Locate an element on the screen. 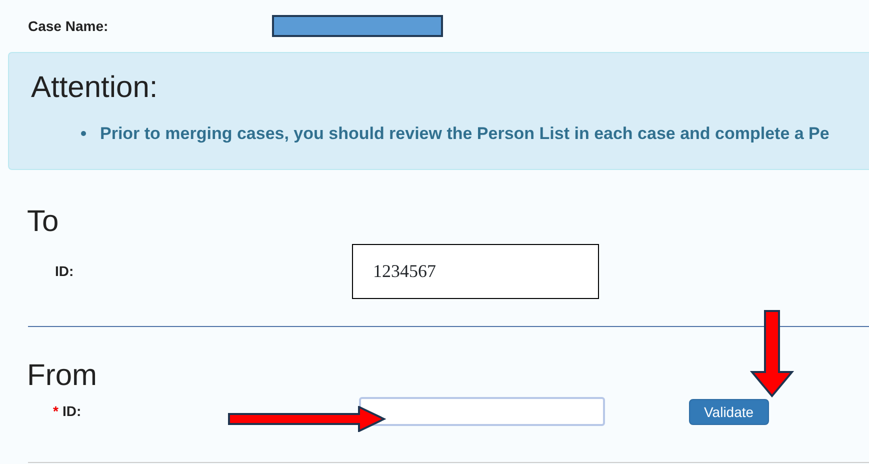  id-field: 1234567 is located at coordinates (475, 271).